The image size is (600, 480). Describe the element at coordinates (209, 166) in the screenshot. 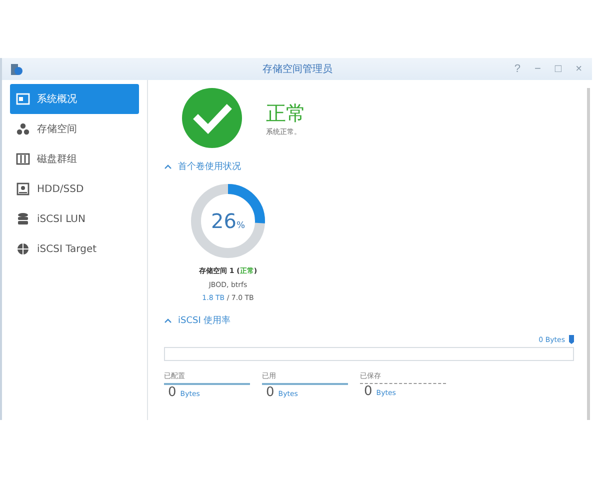

I see `section-title: 首个卷使用状况` at that location.